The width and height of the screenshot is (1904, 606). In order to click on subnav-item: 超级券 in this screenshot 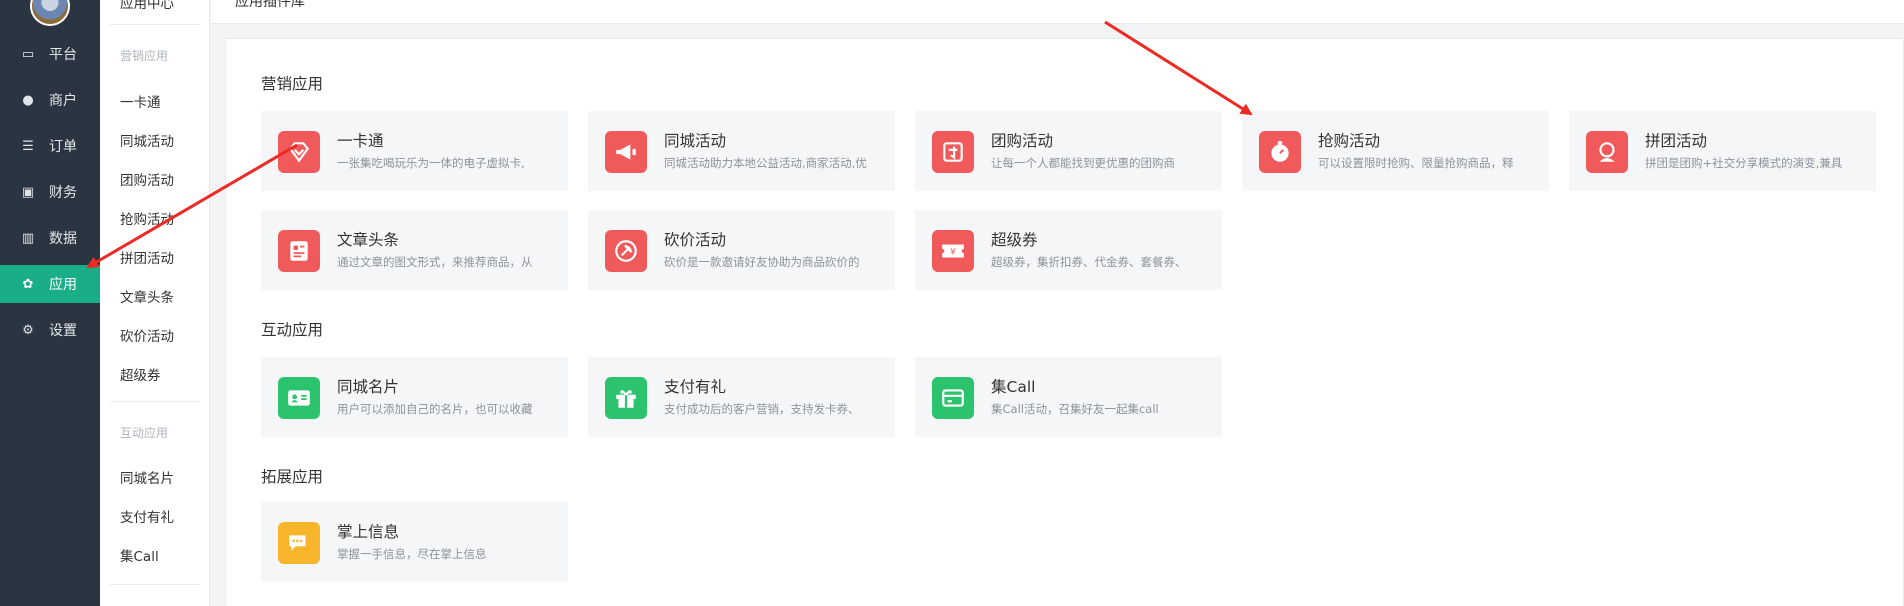, I will do `click(140, 374)`.